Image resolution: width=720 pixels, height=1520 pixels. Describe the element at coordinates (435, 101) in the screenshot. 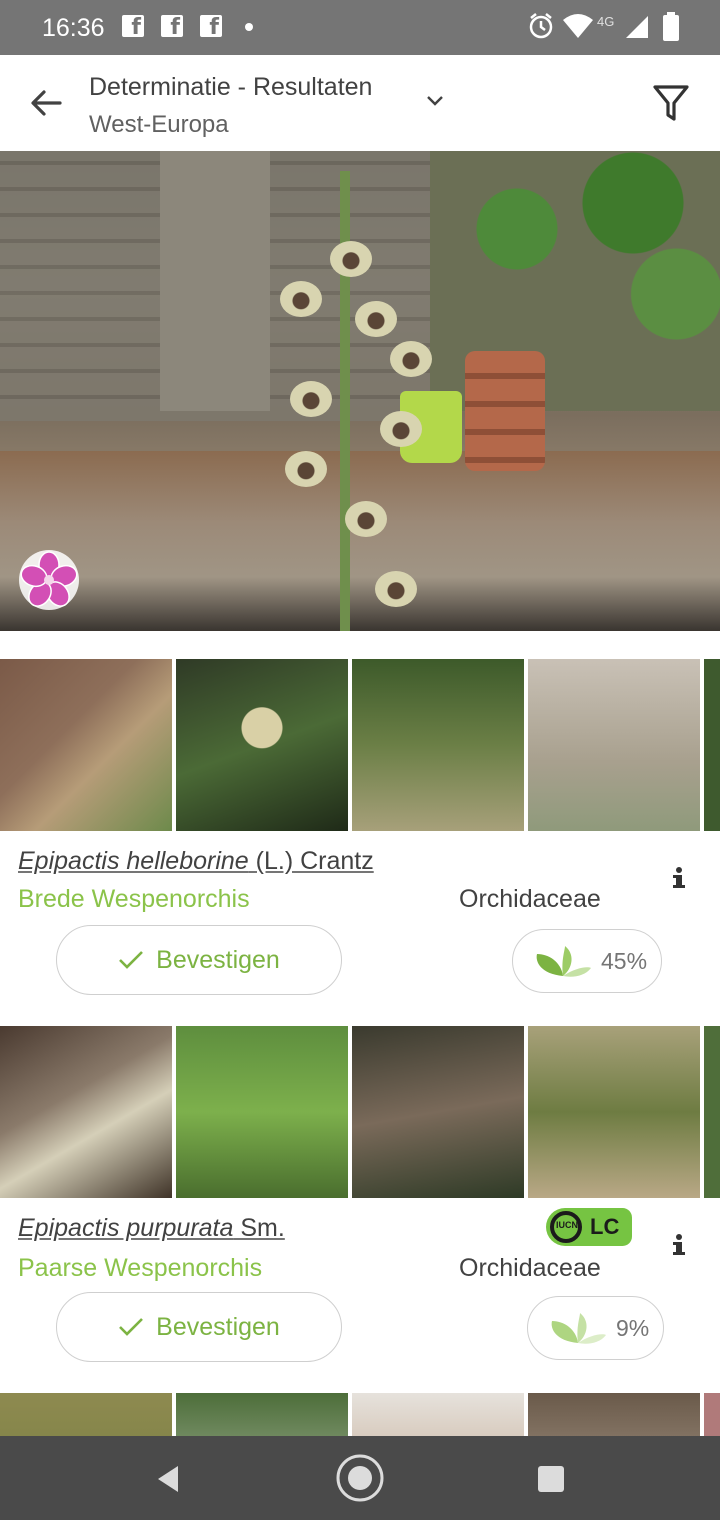

I see `chevron-down-icon` at that location.